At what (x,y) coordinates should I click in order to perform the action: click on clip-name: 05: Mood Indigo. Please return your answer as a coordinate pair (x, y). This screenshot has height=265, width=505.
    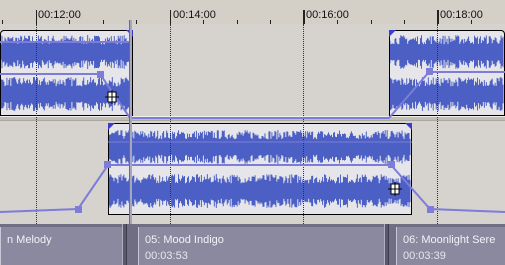
    Looking at the image, I should click on (184, 240).